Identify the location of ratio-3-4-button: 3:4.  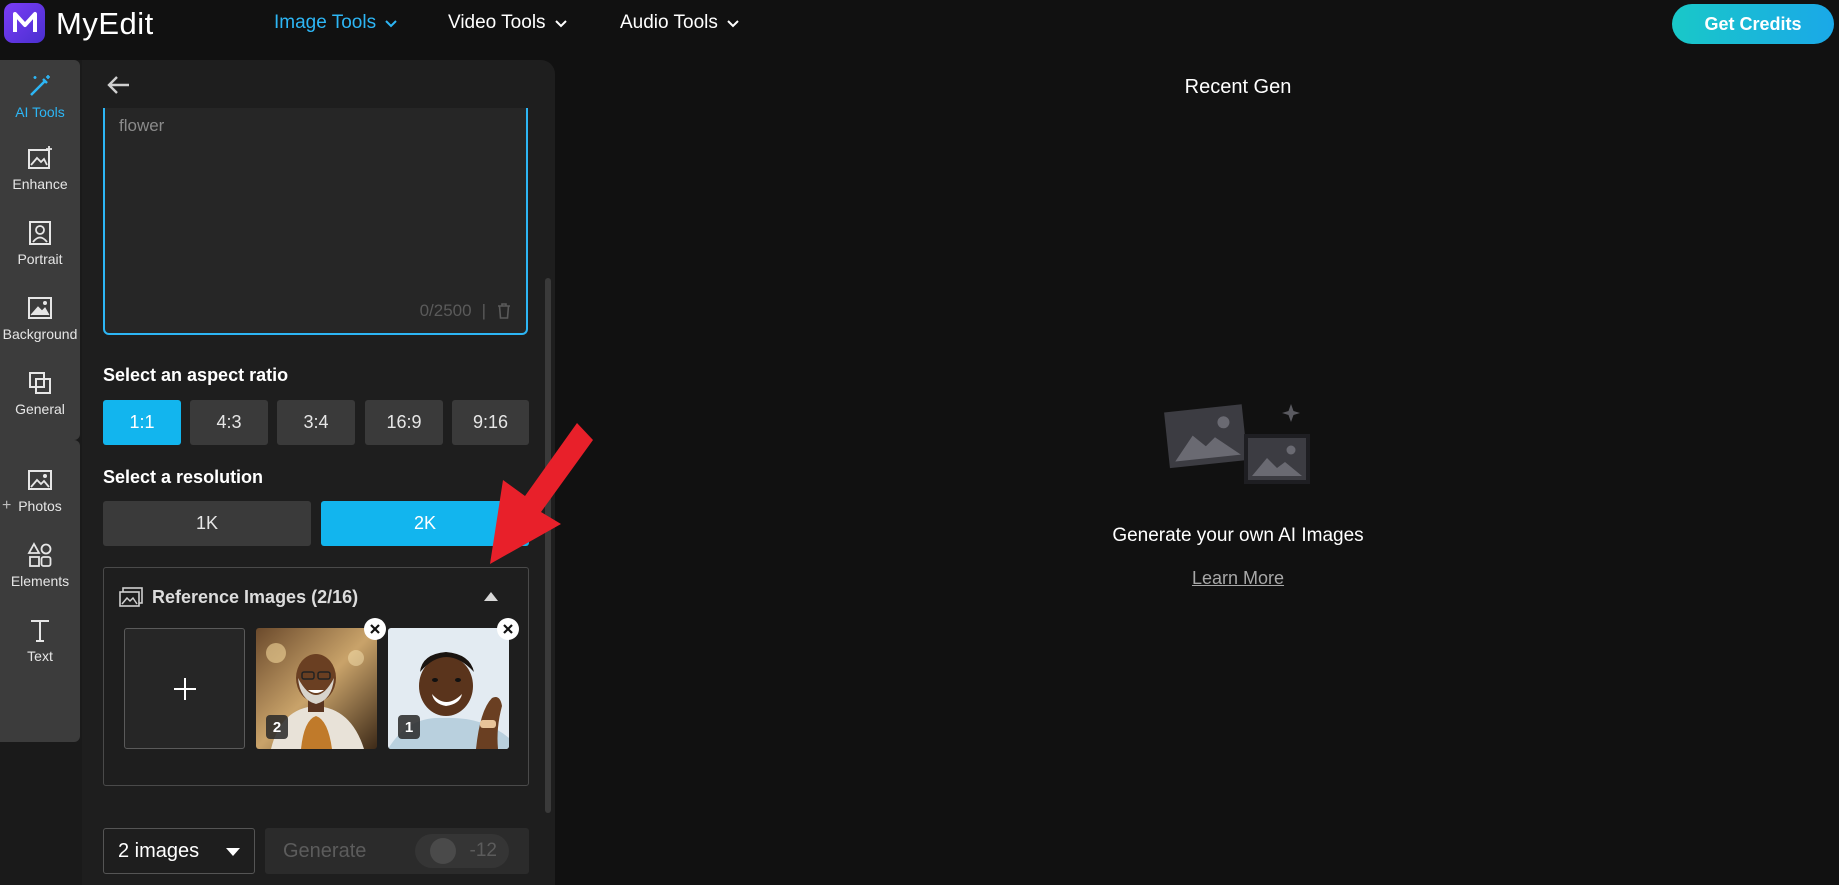
(316, 422).